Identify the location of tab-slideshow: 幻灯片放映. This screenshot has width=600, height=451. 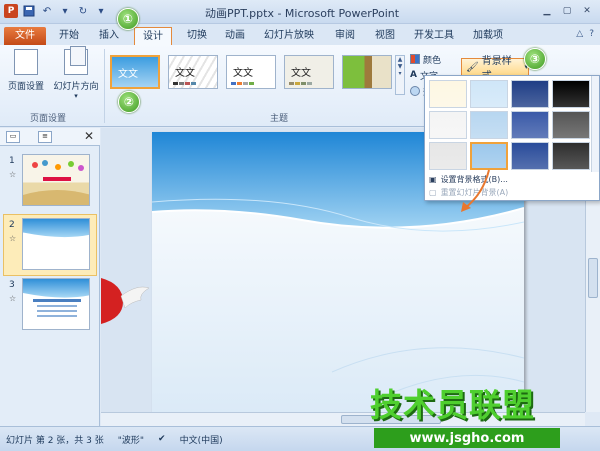
(289, 36).